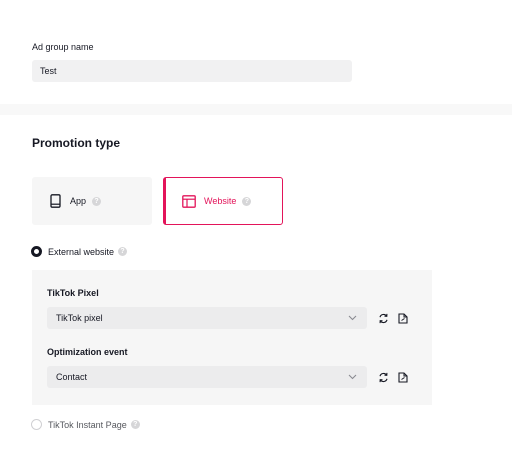 This screenshot has width=512, height=459. Describe the element at coordinates (72, 377) in the screenshot. I see `optimization-event-value: Contact` at that location.